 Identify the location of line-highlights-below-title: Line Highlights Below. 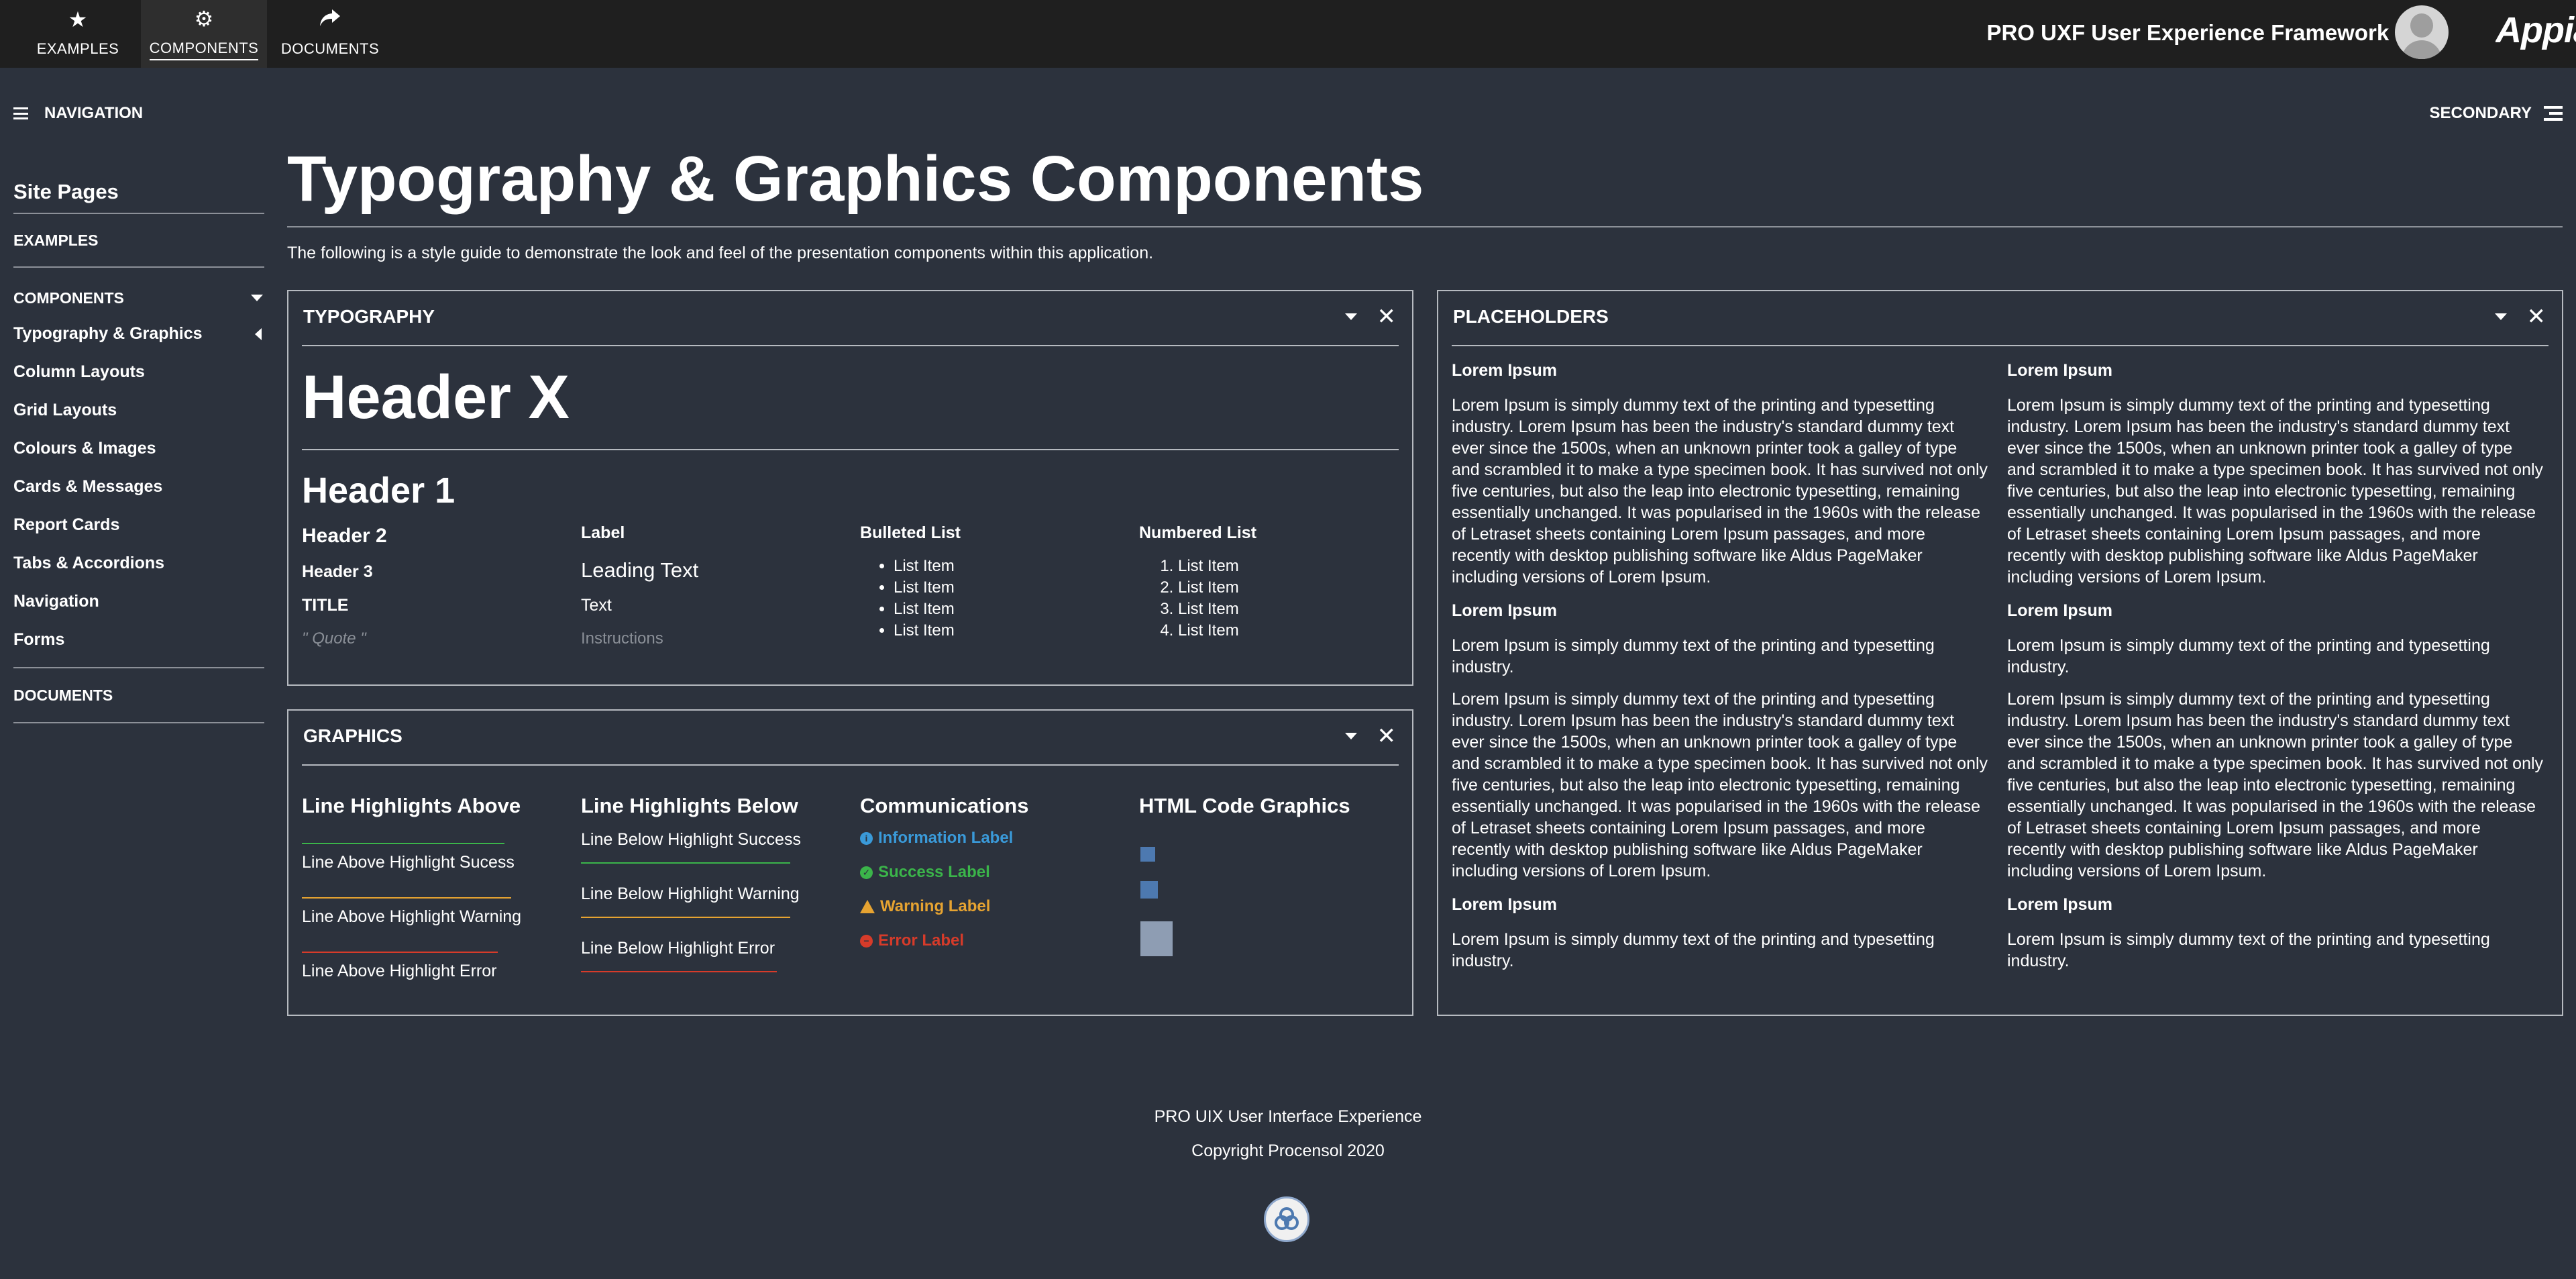
(689, 805).